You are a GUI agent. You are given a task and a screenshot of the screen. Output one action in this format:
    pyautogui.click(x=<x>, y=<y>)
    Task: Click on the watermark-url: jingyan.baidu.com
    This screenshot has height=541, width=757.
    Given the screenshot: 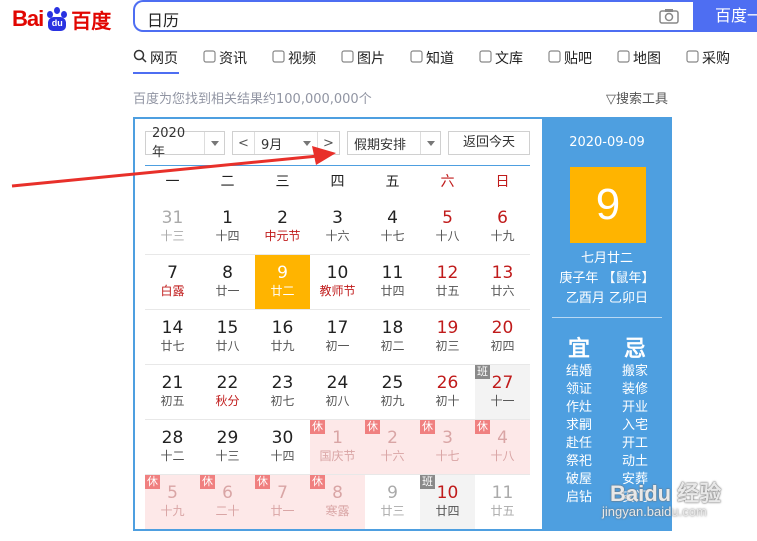 What is the action you would take?
    pyautogui.click(x=654, y=511)
    